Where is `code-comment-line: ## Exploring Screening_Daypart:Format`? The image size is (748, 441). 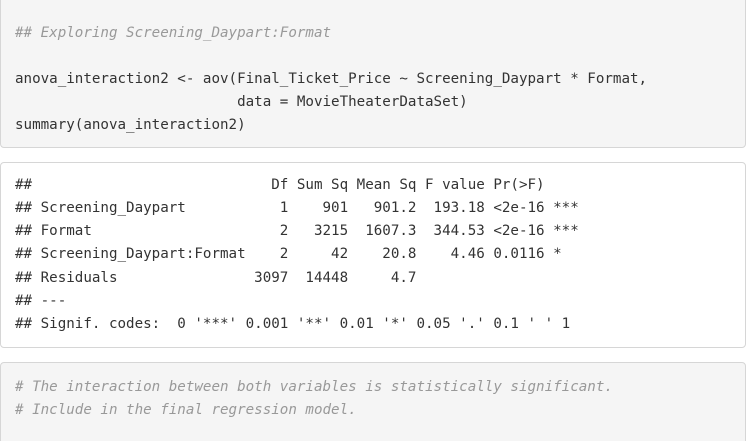
code-comment-line: ## Exploring Screening_Daypart:Format is located at coordinates (173, 33).